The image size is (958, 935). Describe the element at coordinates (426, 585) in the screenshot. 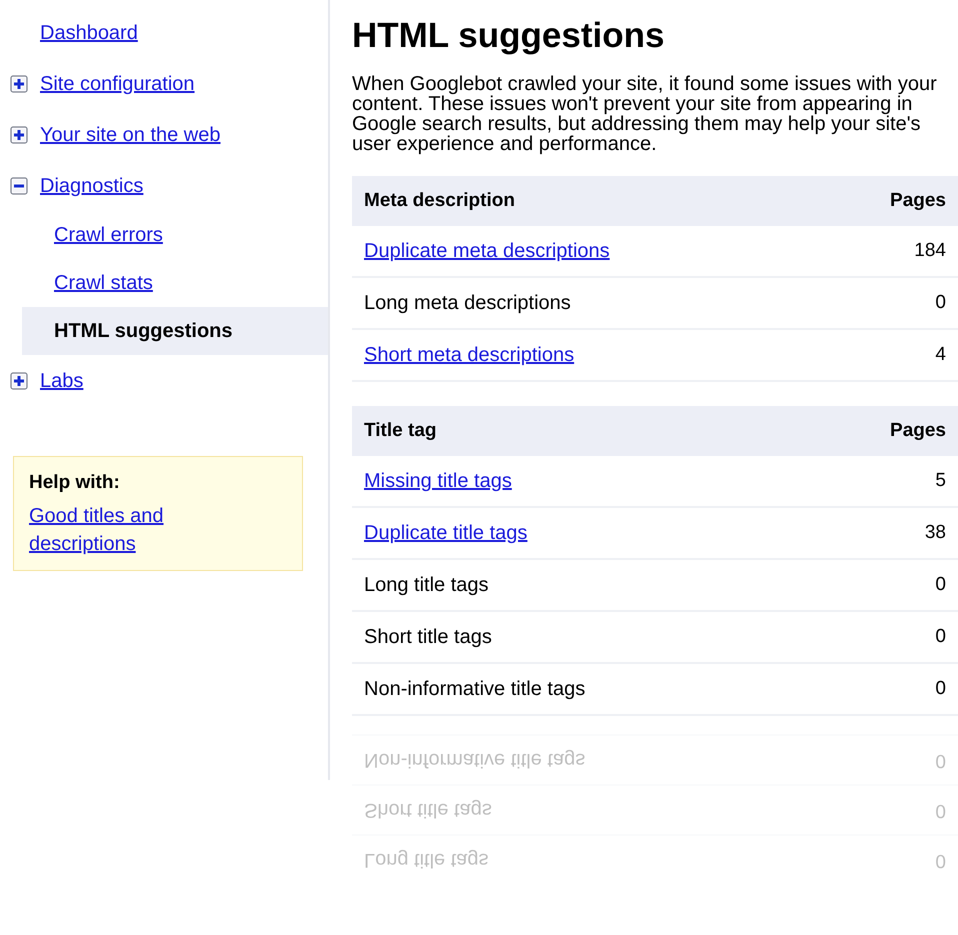

I see `issue-label: Long title tags` at that location.